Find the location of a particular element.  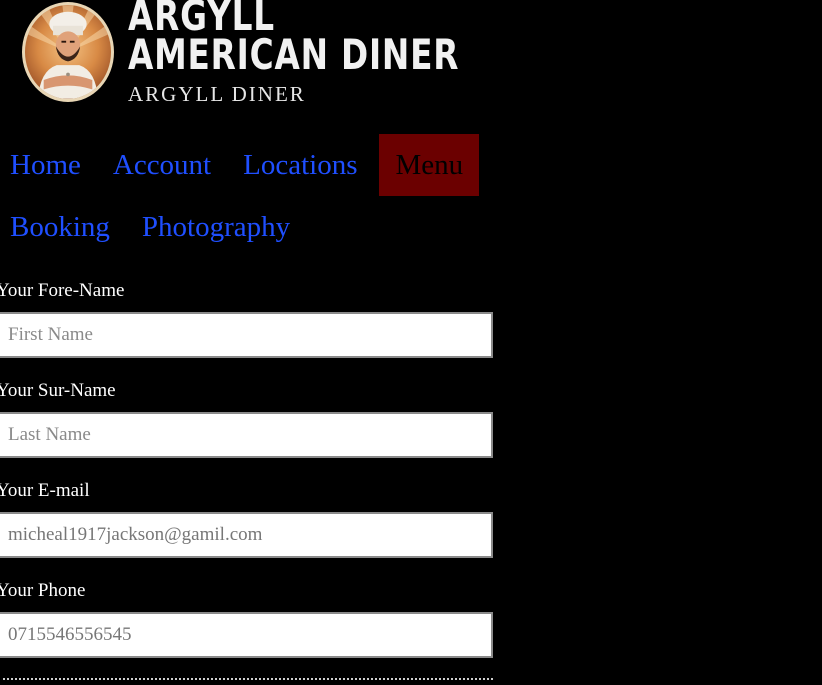

forename-label: Your Fore-Name is located at coordinates (62, 290).